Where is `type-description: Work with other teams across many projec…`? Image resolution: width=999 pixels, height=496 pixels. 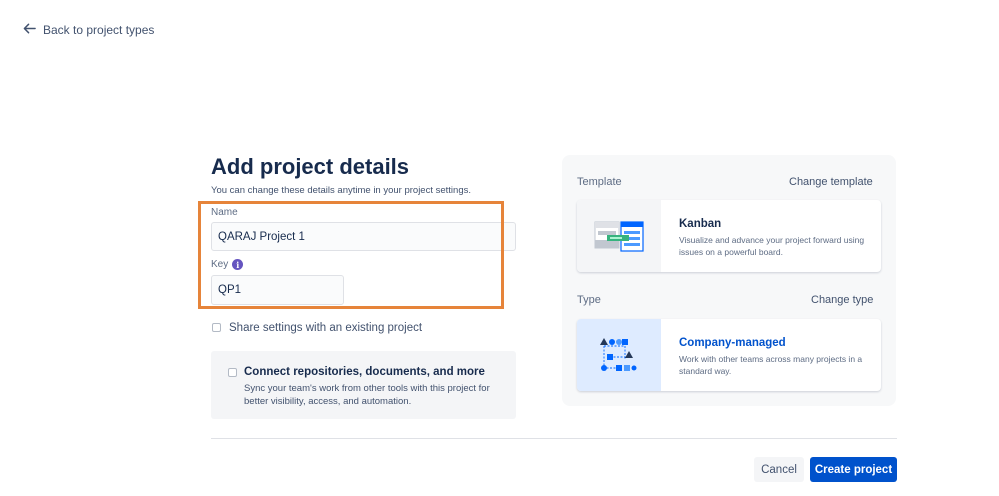
type-description: Work with other teams across many projec… is located at coordinates (771, 365).